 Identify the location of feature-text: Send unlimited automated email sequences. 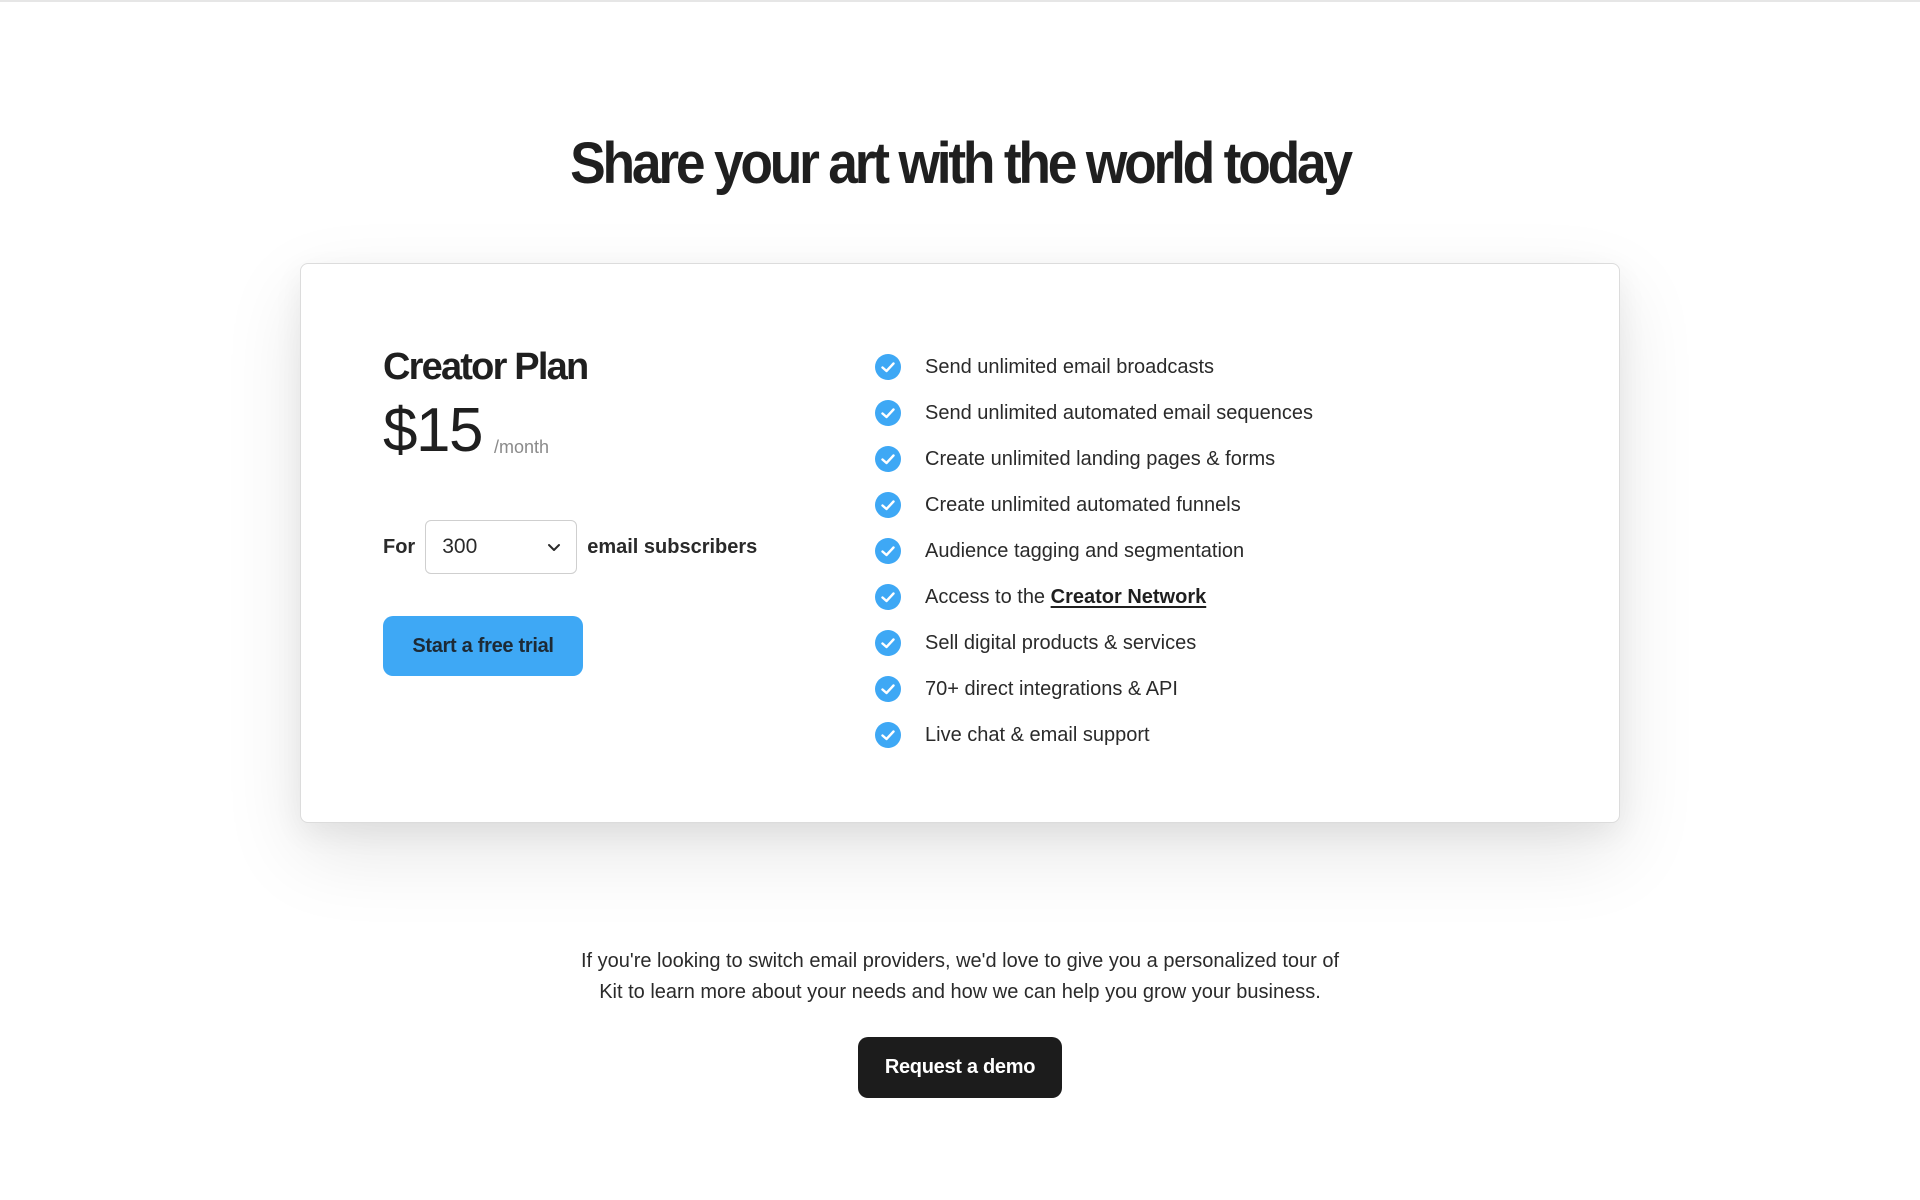
(1119, 412).